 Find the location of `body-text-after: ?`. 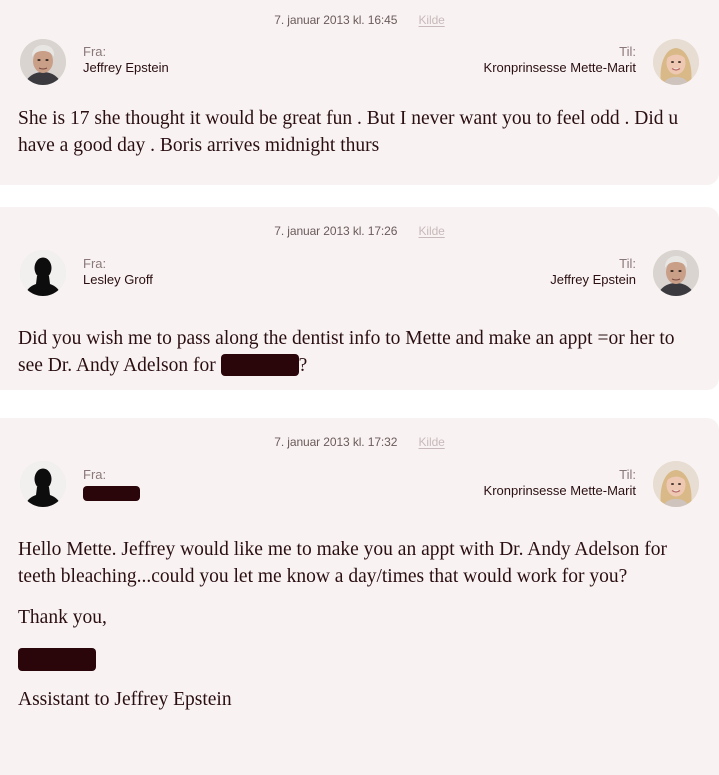

body-text-after: ? is located at coordinates (303, 365).